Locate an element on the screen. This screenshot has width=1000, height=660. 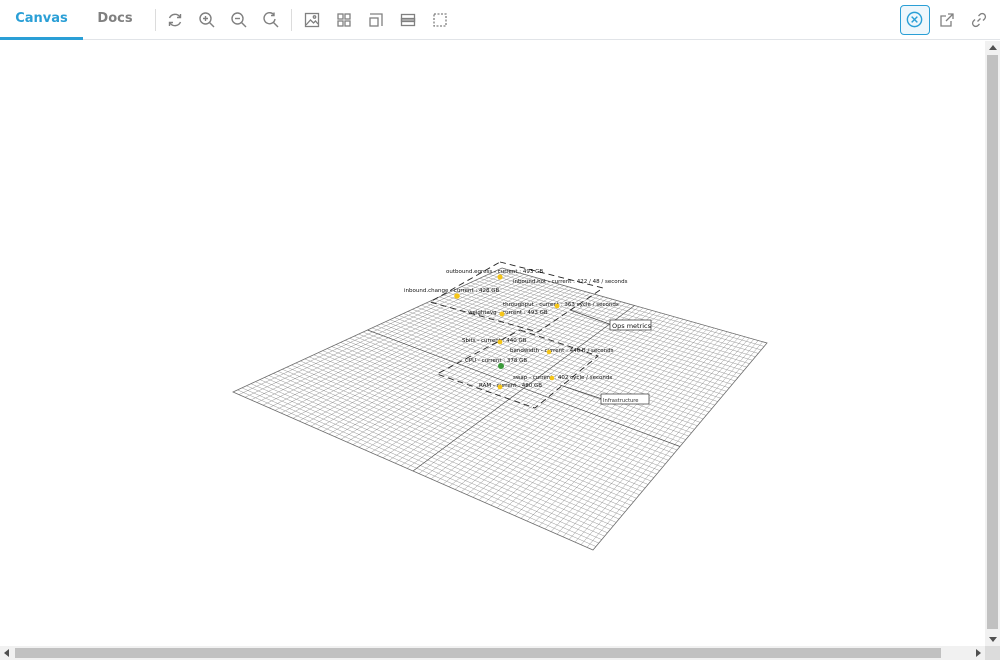
region-label-ops: Ops metrics is located at coordinates (630, 325).